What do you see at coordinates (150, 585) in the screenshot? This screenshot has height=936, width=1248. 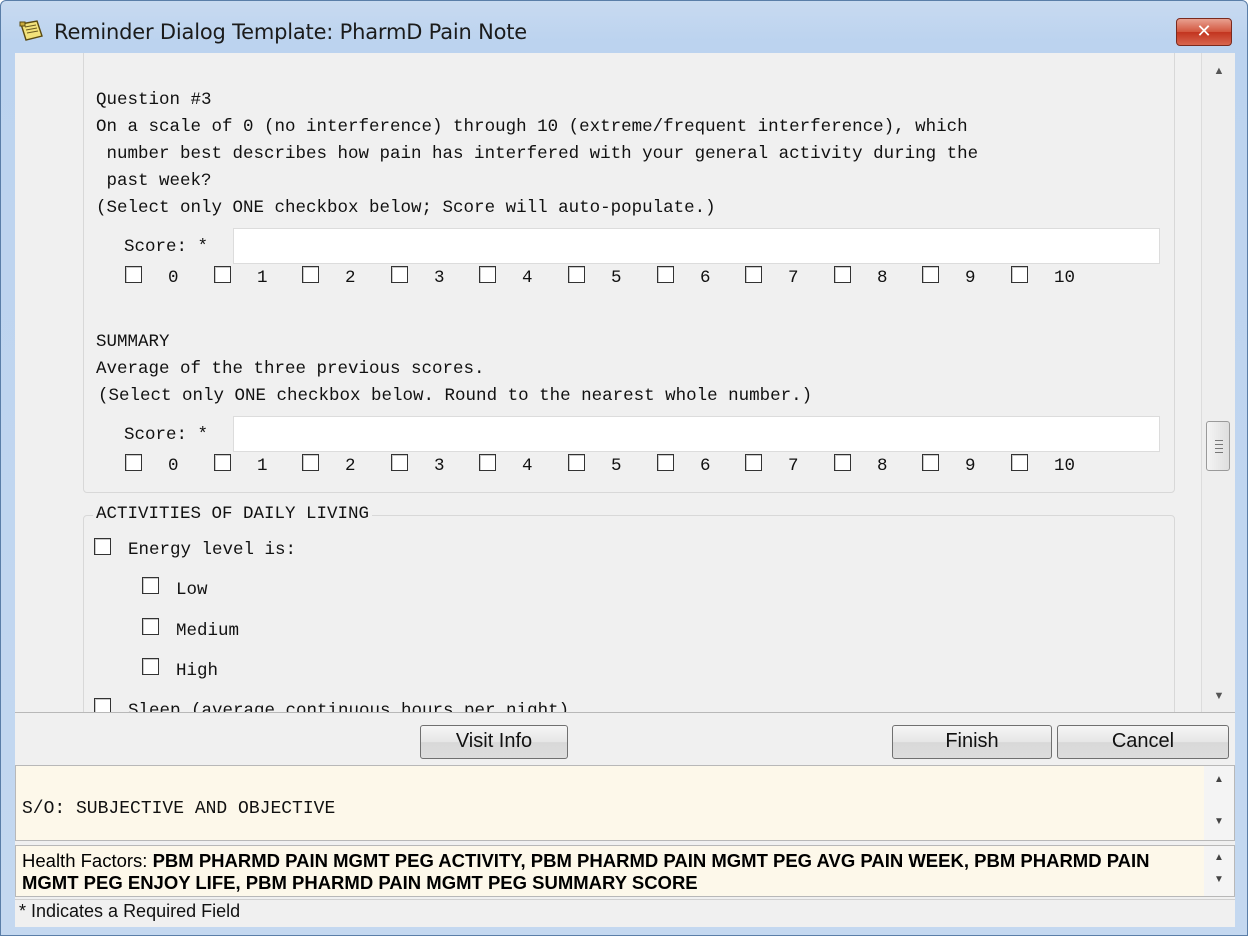 I see `energy-low-checkbox` at bounding box center [150, 585].